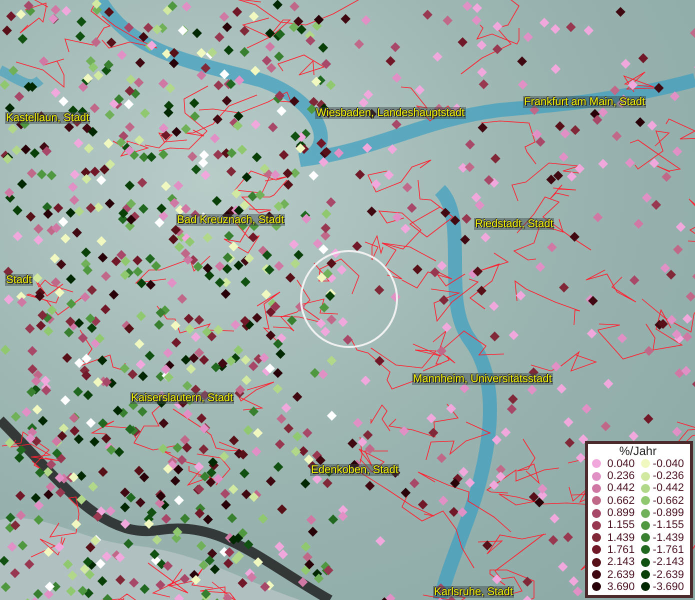  Describe the element at coordinates (620, 500) in the screenshot. I see `legend-label: 0.662` at that location.